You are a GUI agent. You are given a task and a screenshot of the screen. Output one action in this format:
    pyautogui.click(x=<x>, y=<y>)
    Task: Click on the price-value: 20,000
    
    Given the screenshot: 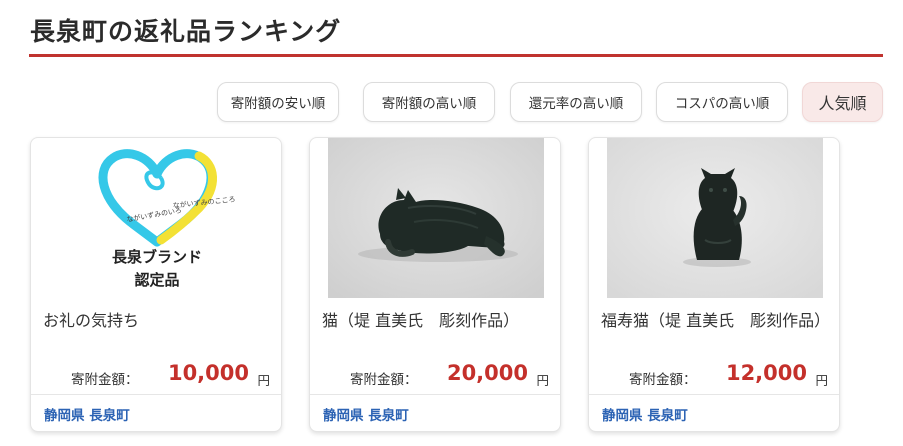 What is the action you would take?
    pyautogui.click(x=487, y=373)
    